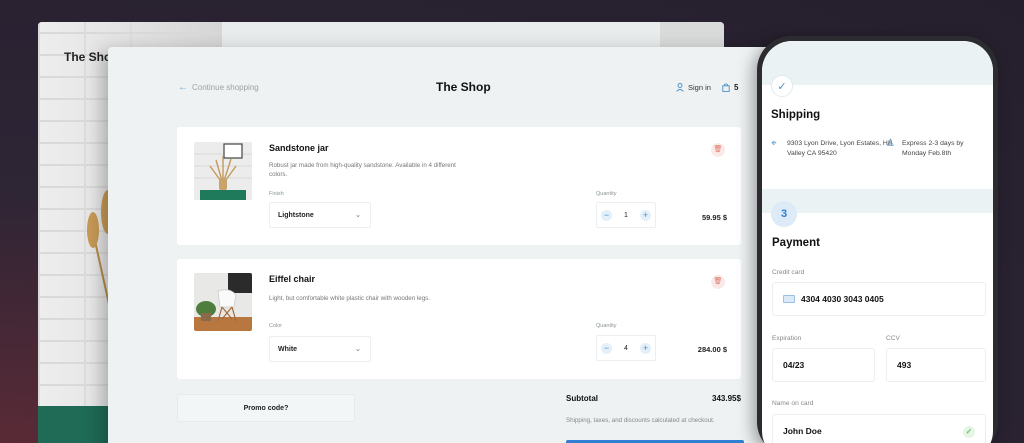 The width and height of the screenshot is (1024, 443). What do you see at coordinates (784, 214) in the screenshot?
I see `step-number: 3` at bounding box center [784, 214].